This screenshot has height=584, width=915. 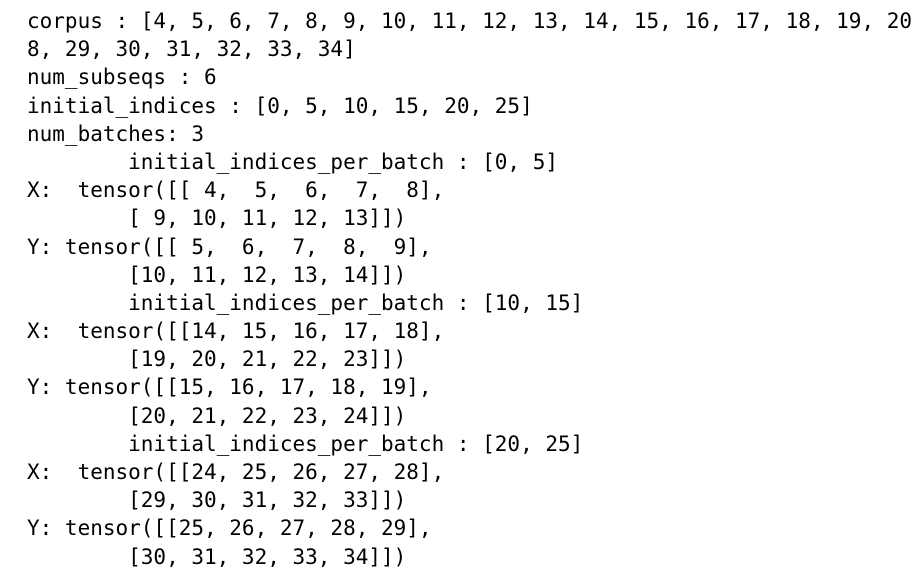 I want to click on output-line-num-batches: num_batches: 3, so click(x=116, y=133).